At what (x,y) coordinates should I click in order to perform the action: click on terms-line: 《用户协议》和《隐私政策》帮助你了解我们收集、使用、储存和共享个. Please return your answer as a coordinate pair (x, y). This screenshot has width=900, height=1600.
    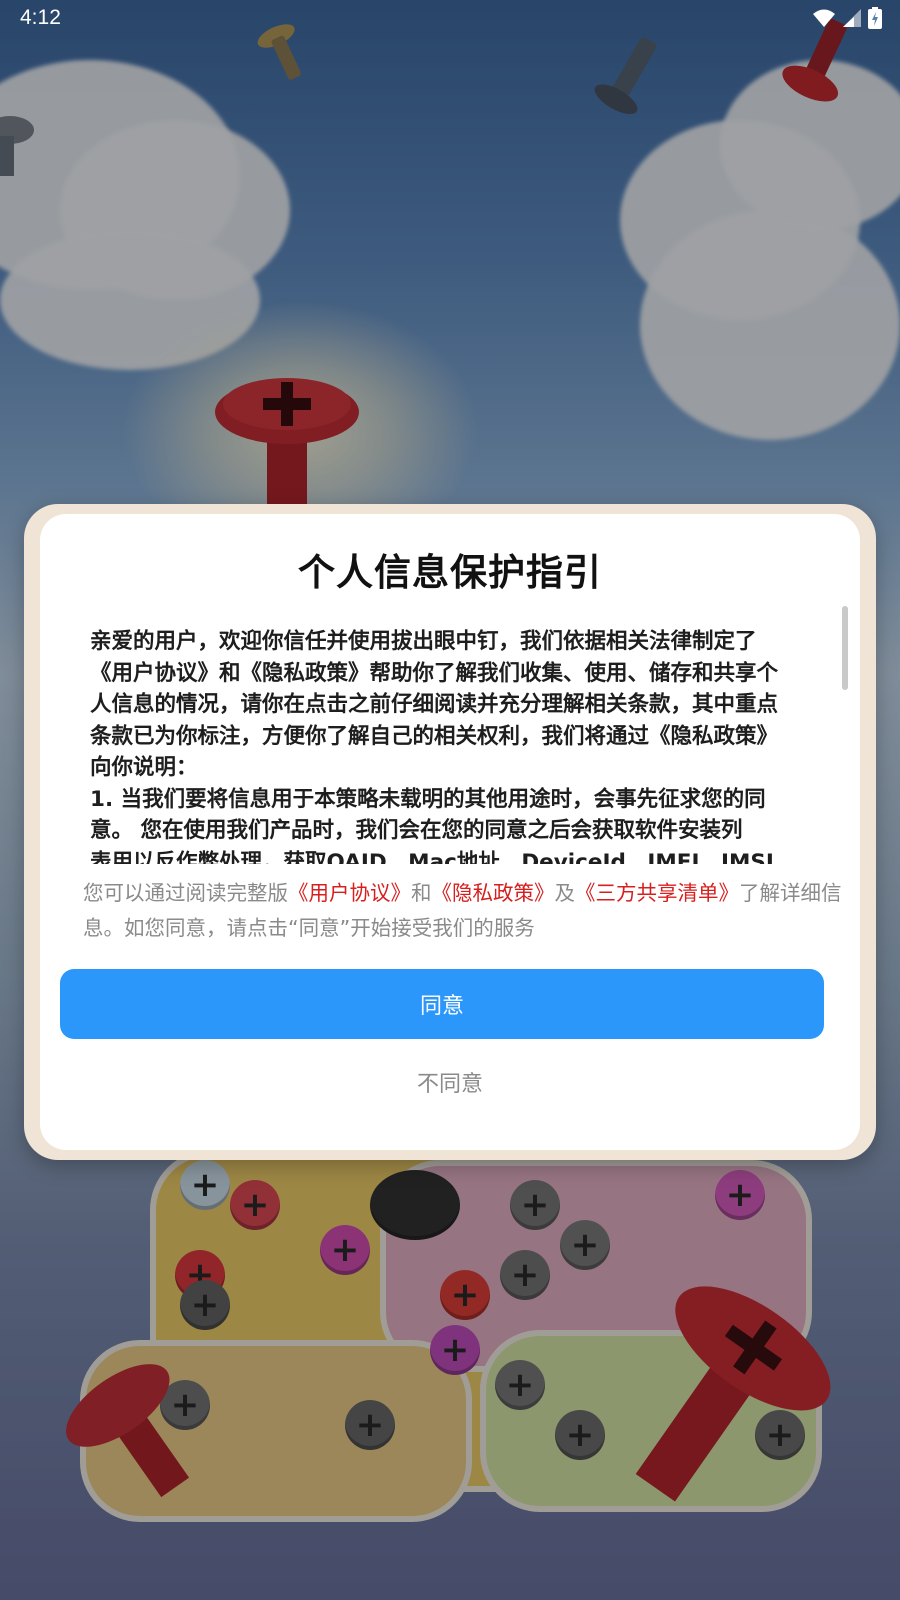
    Looking at the image, I should click on (434, 673).